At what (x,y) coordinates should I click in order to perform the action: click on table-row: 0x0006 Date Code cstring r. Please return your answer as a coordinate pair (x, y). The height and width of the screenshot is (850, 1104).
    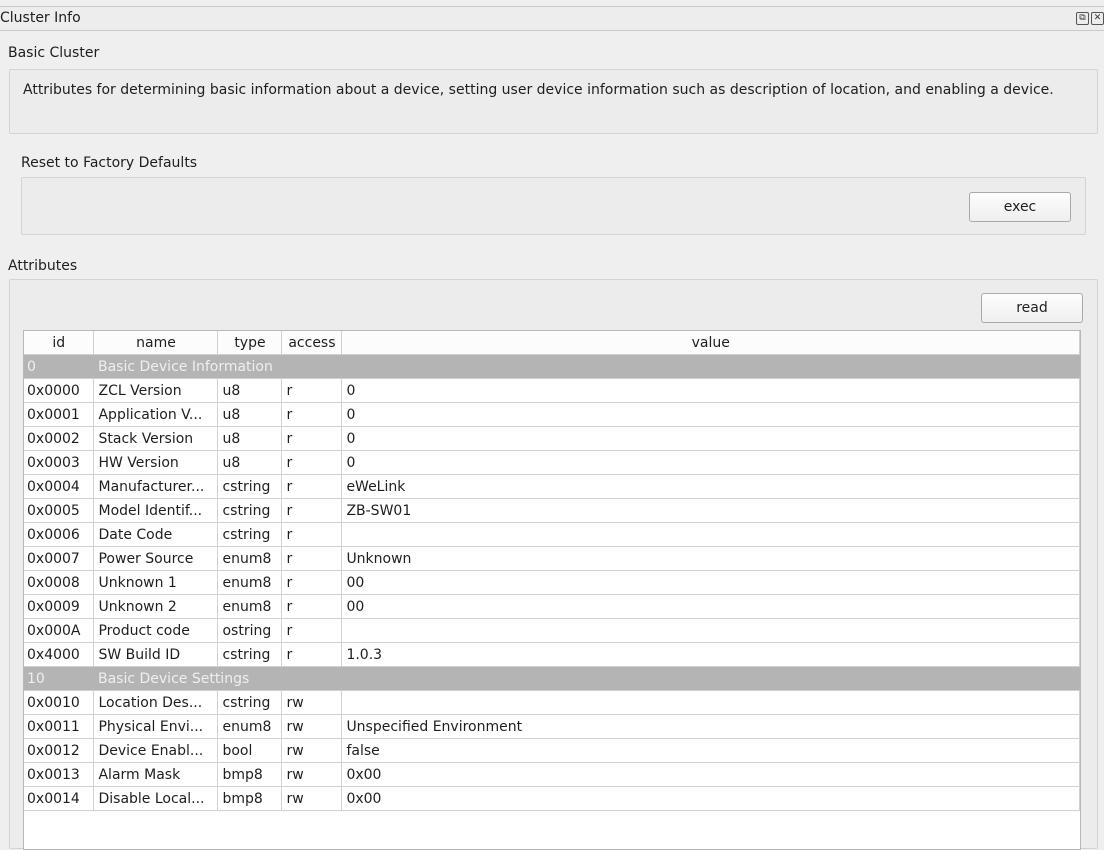
    Looking at the image, I should click on (552, 534).